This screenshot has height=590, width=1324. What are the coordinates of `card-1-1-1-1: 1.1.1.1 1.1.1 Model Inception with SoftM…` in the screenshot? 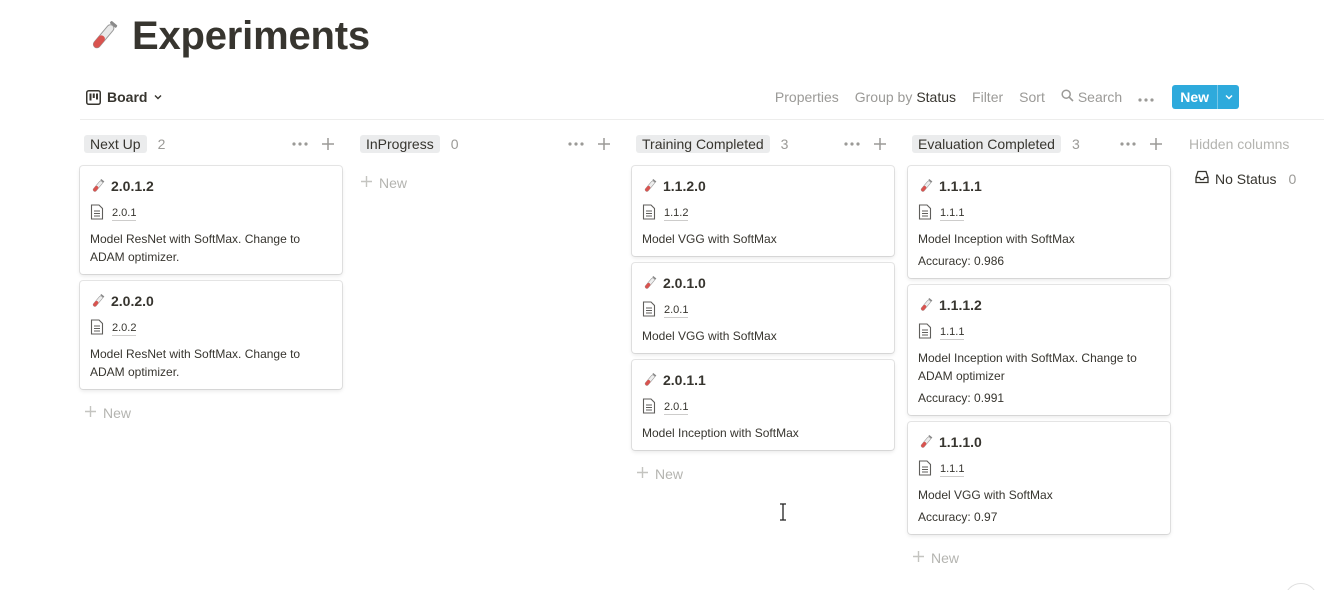 It's located at (1039, 222).